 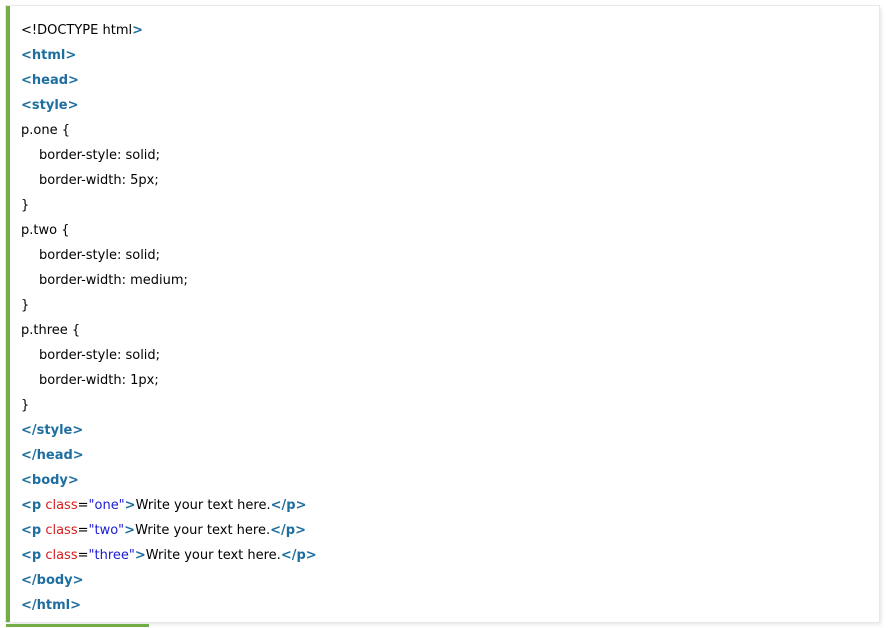 I want to click on selector-one: p.one {, so click(x=45, y=130).